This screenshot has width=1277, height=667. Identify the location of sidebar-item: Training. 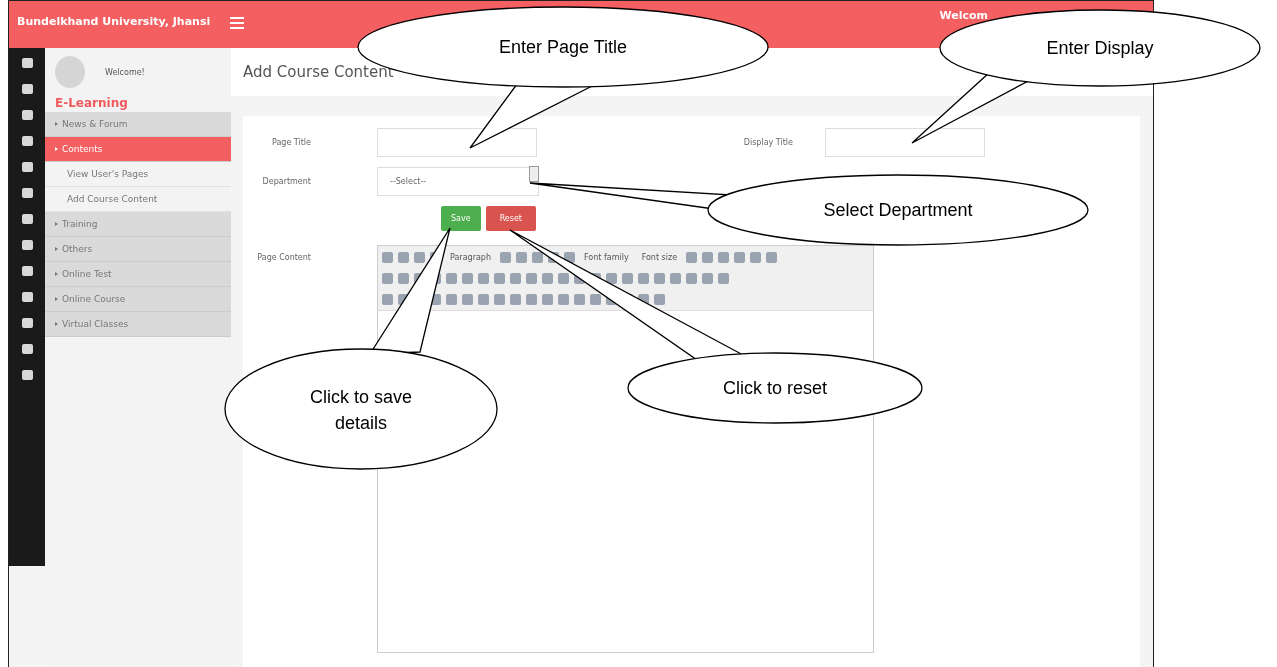
(138, 224).